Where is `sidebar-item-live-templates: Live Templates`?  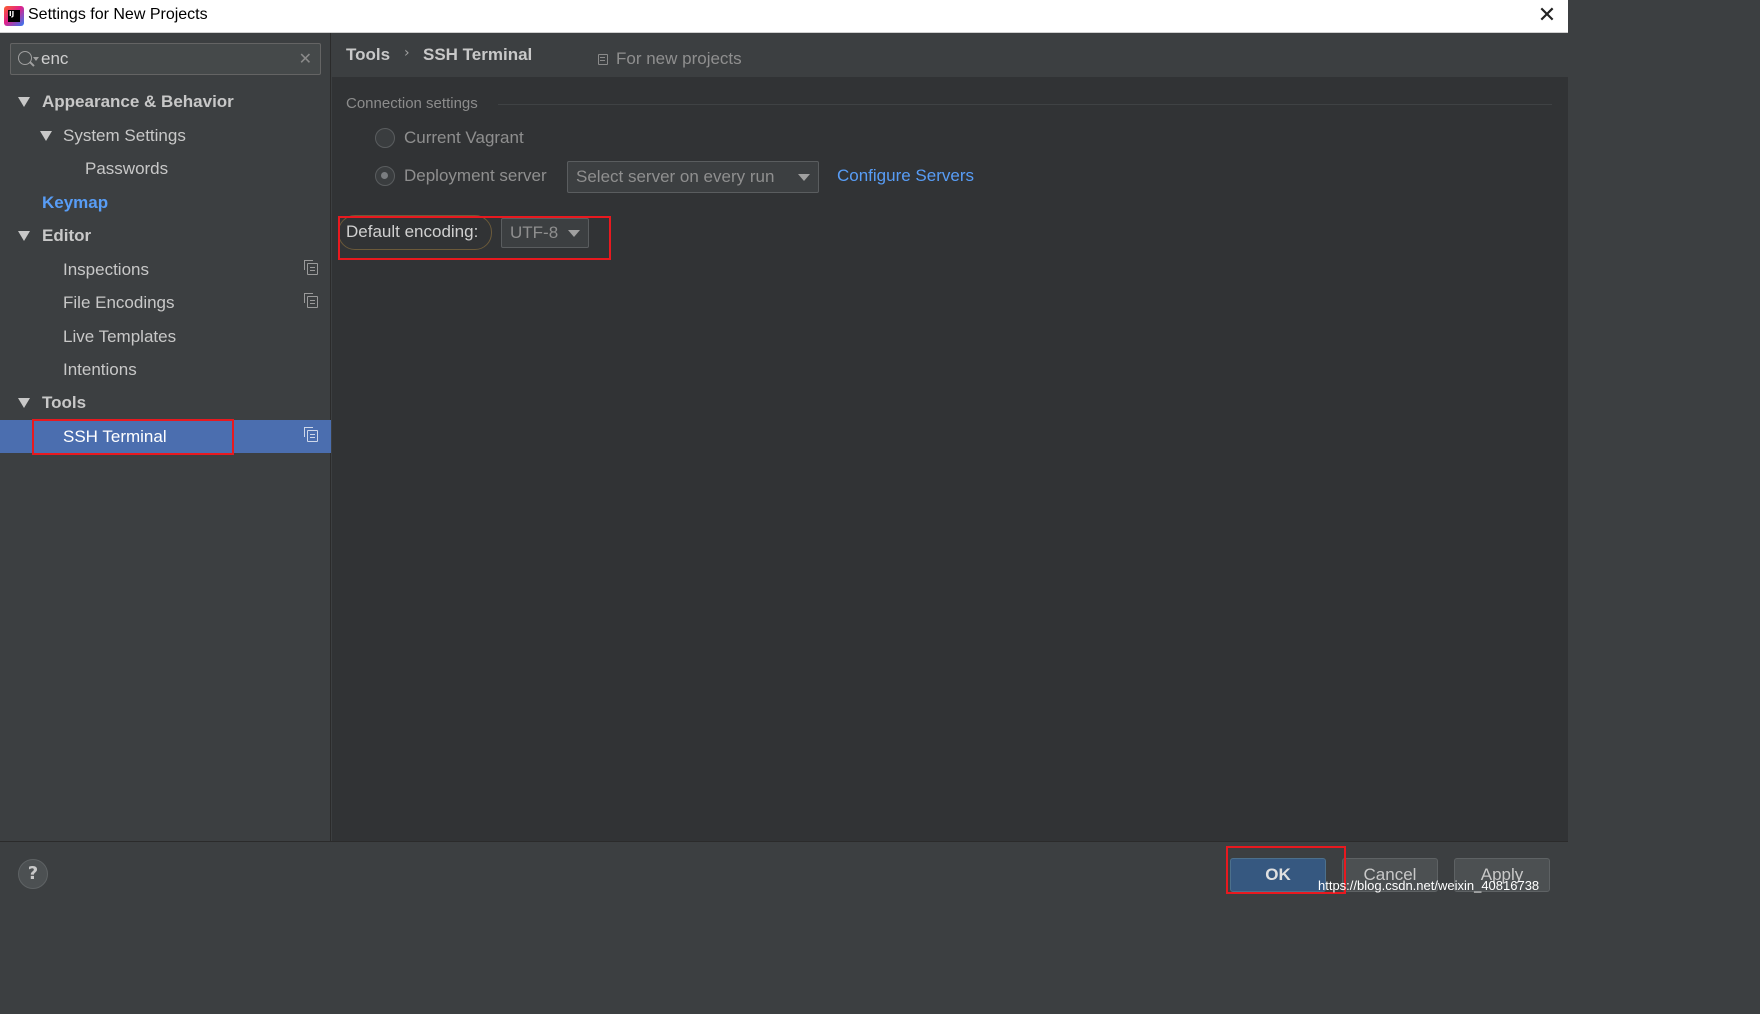
sidebar-item-live-templates: Live Templates is located at coordinates (165, 336).